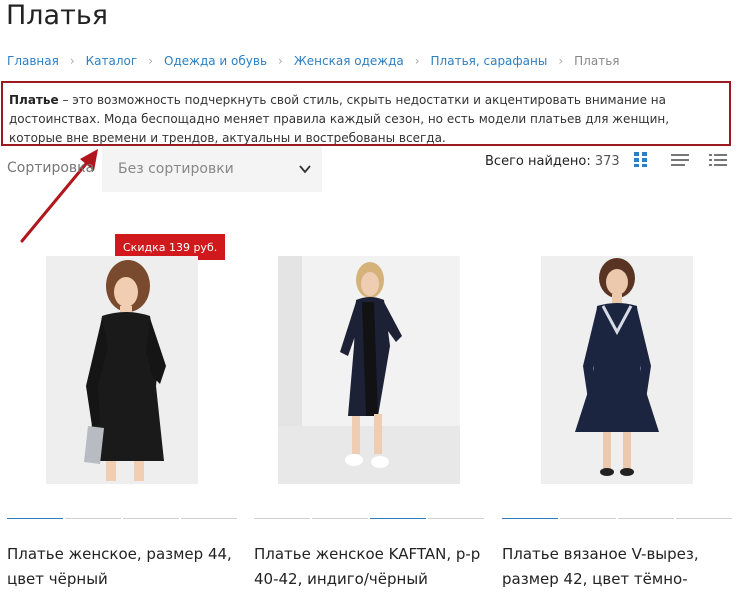  Describe the element at coordinates (176, 169) in the screenshot. I see `sort-selected-value: Без сортировки` at that location.